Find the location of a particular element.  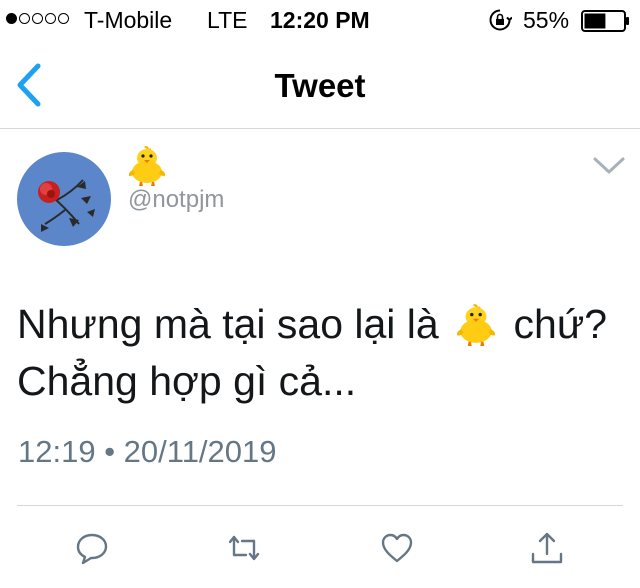

reply-button is located at coordinates (92, 548).